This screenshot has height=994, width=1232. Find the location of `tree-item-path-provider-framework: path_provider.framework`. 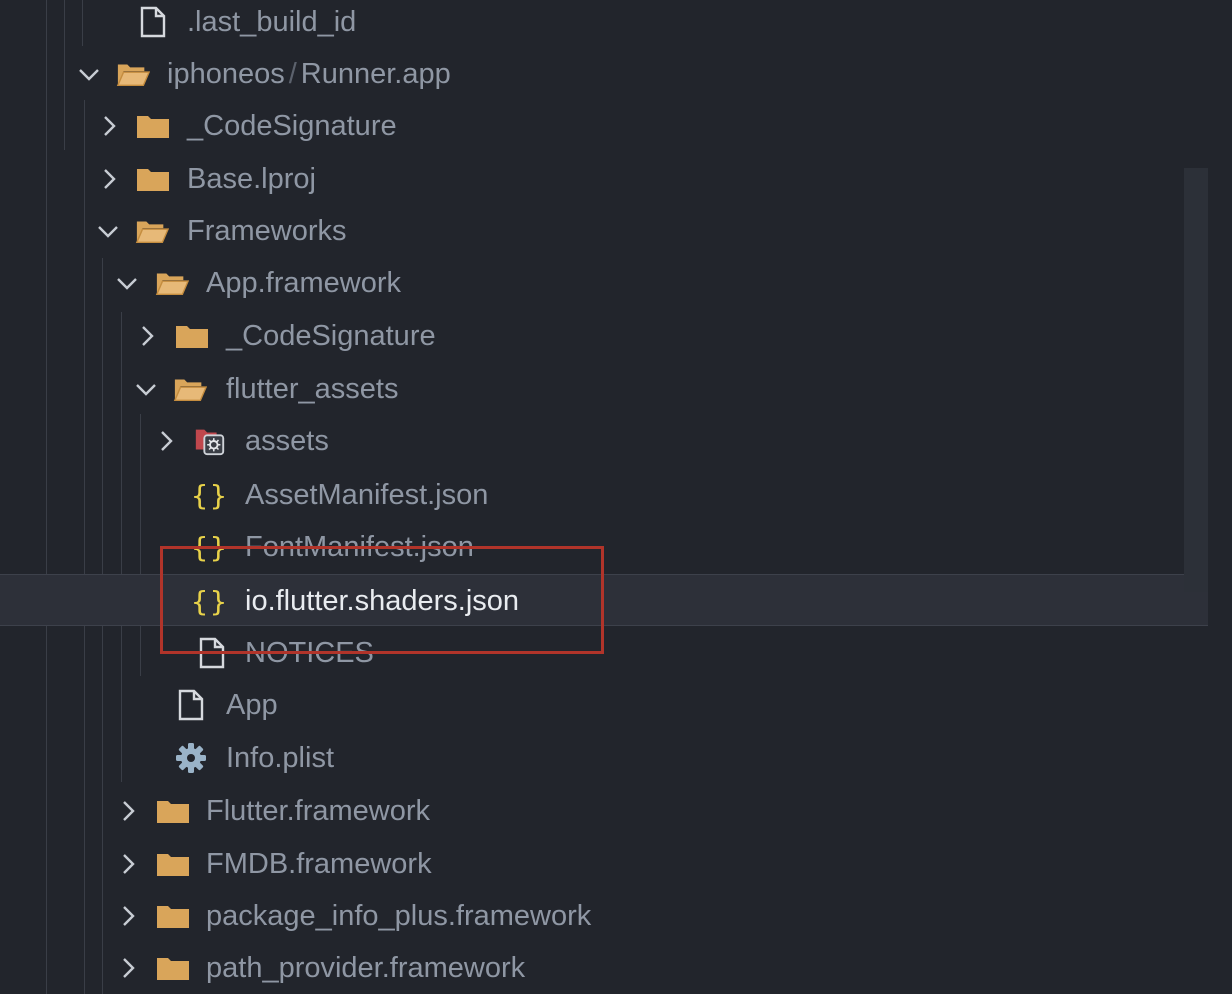

tree-item-path-provider-framework: path_provider.framework is located at coordinates (604, 968).